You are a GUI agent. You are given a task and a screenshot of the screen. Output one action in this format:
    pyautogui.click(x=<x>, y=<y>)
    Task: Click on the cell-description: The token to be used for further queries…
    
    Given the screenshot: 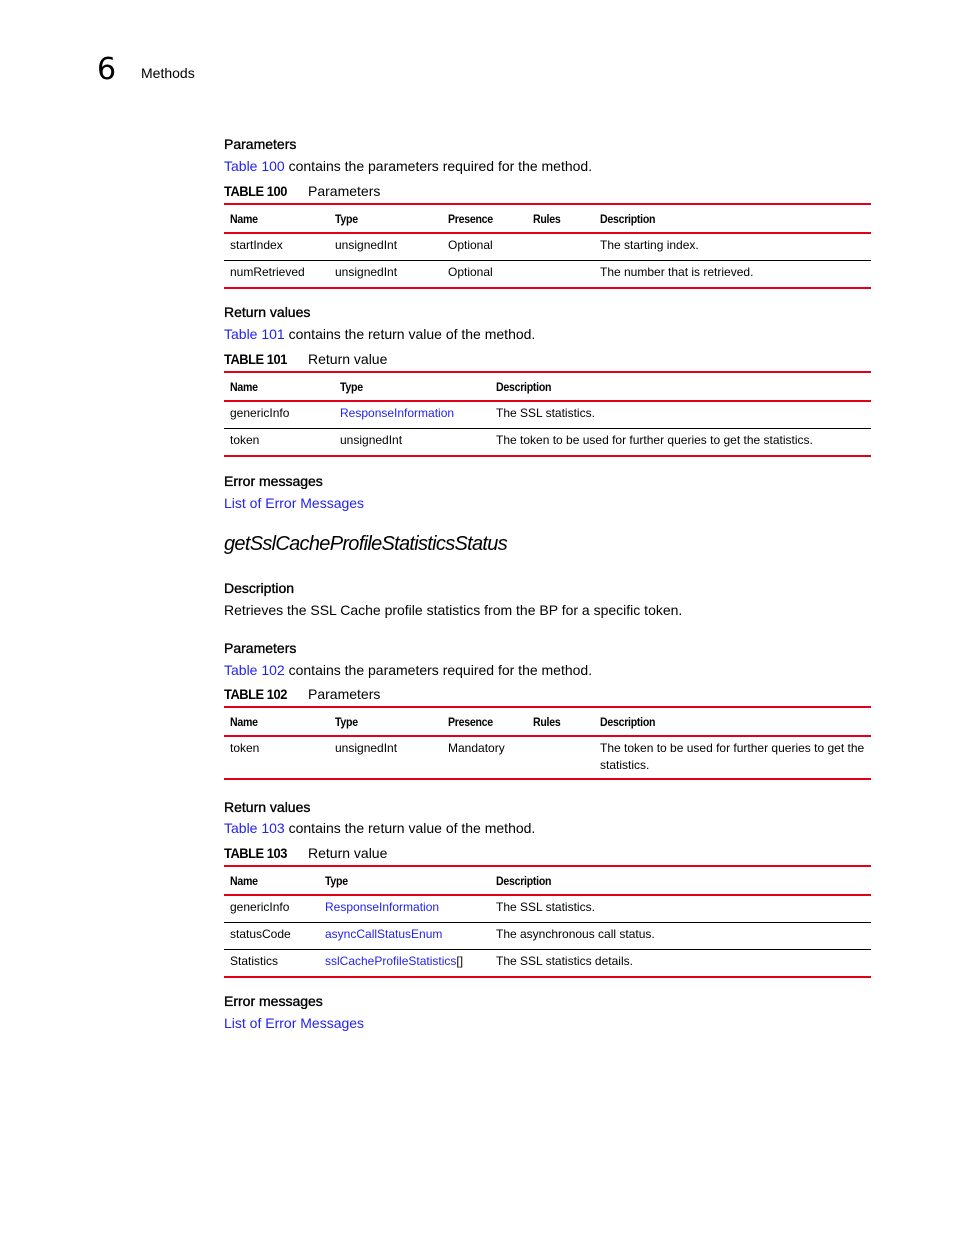 What is the action you would take?
    pyautogui.click(x=680, y=442)
    